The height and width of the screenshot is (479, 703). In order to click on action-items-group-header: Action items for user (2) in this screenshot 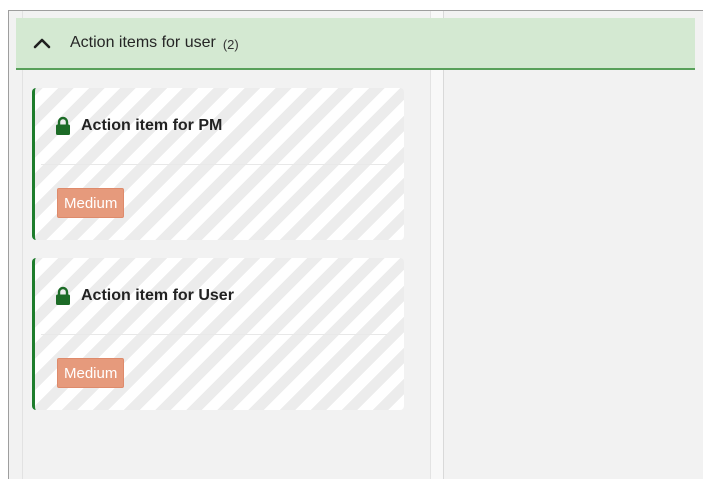, I will do `click(355, 44)`.